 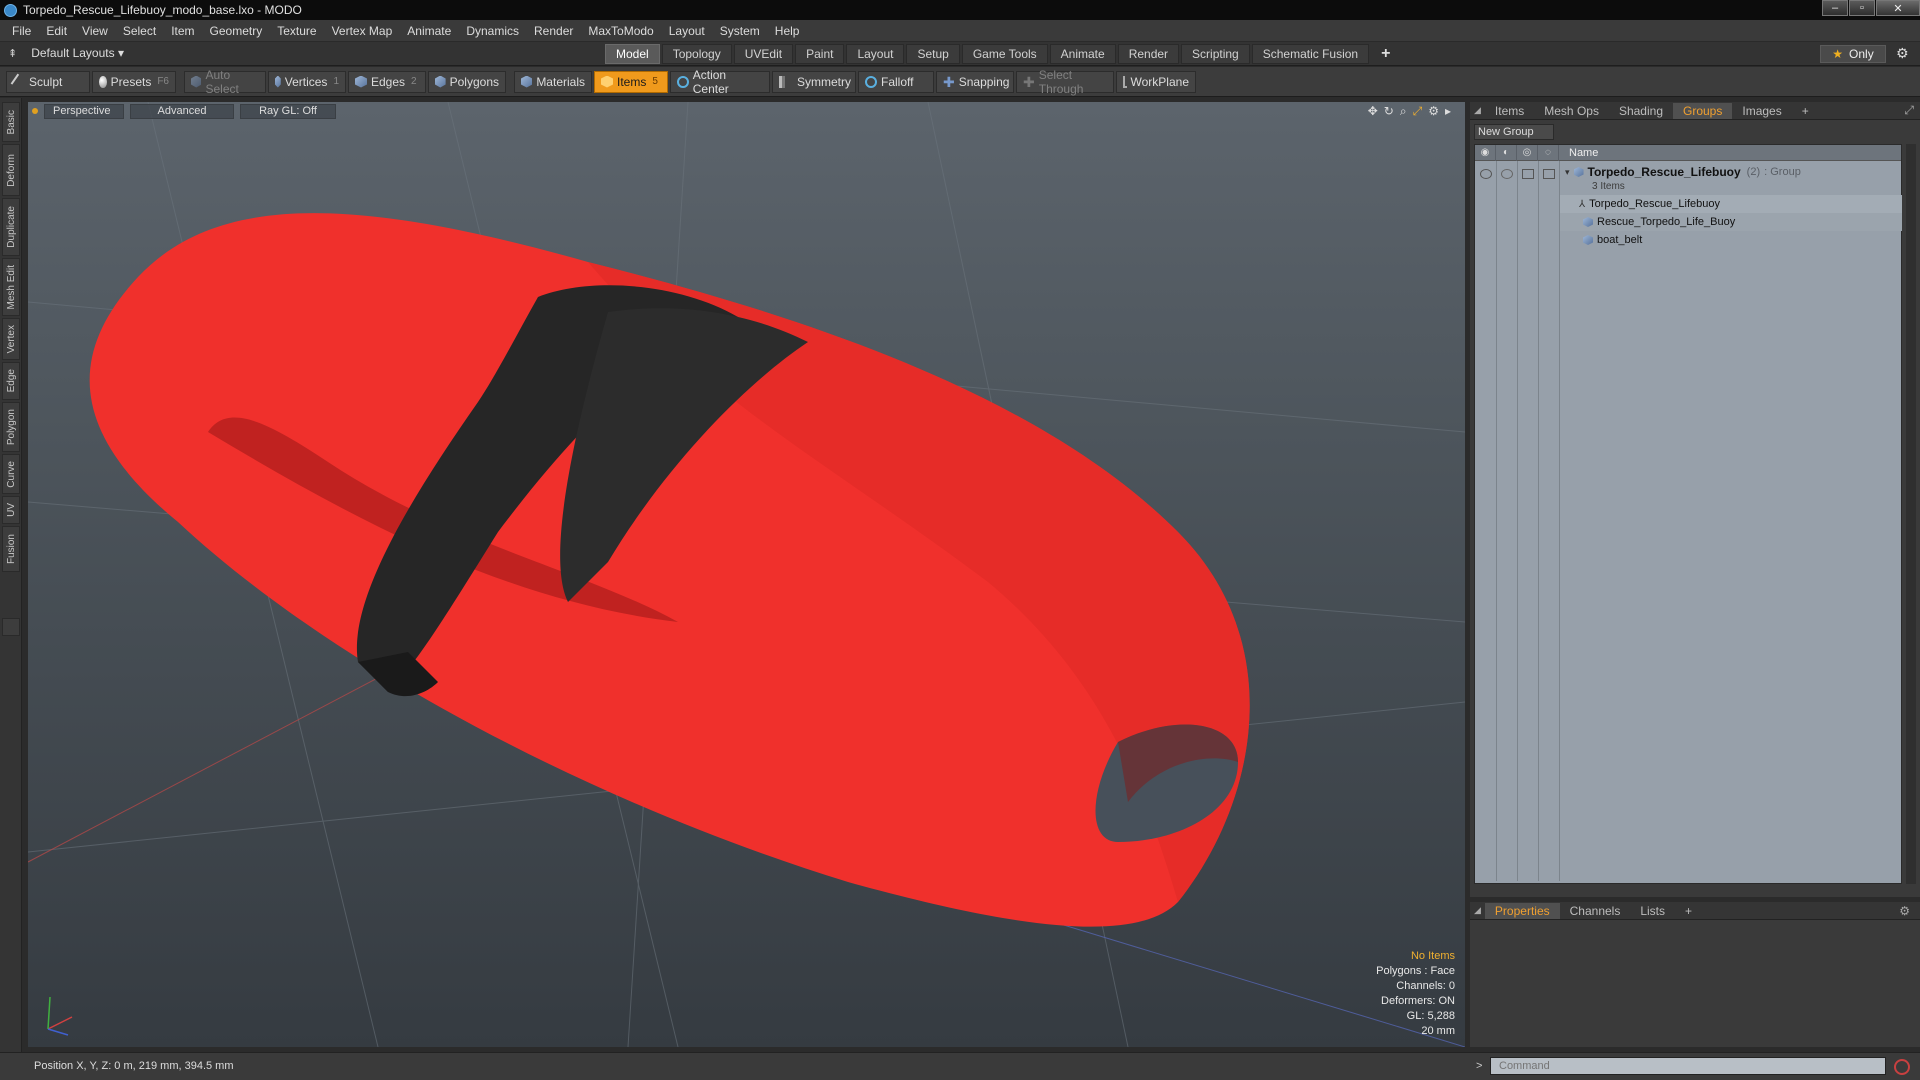 What do you see at coordinates (1567, 172) in the screenshot?
I see `collapse-arrow-icon: ▾` at bounding box center [1567, 172].